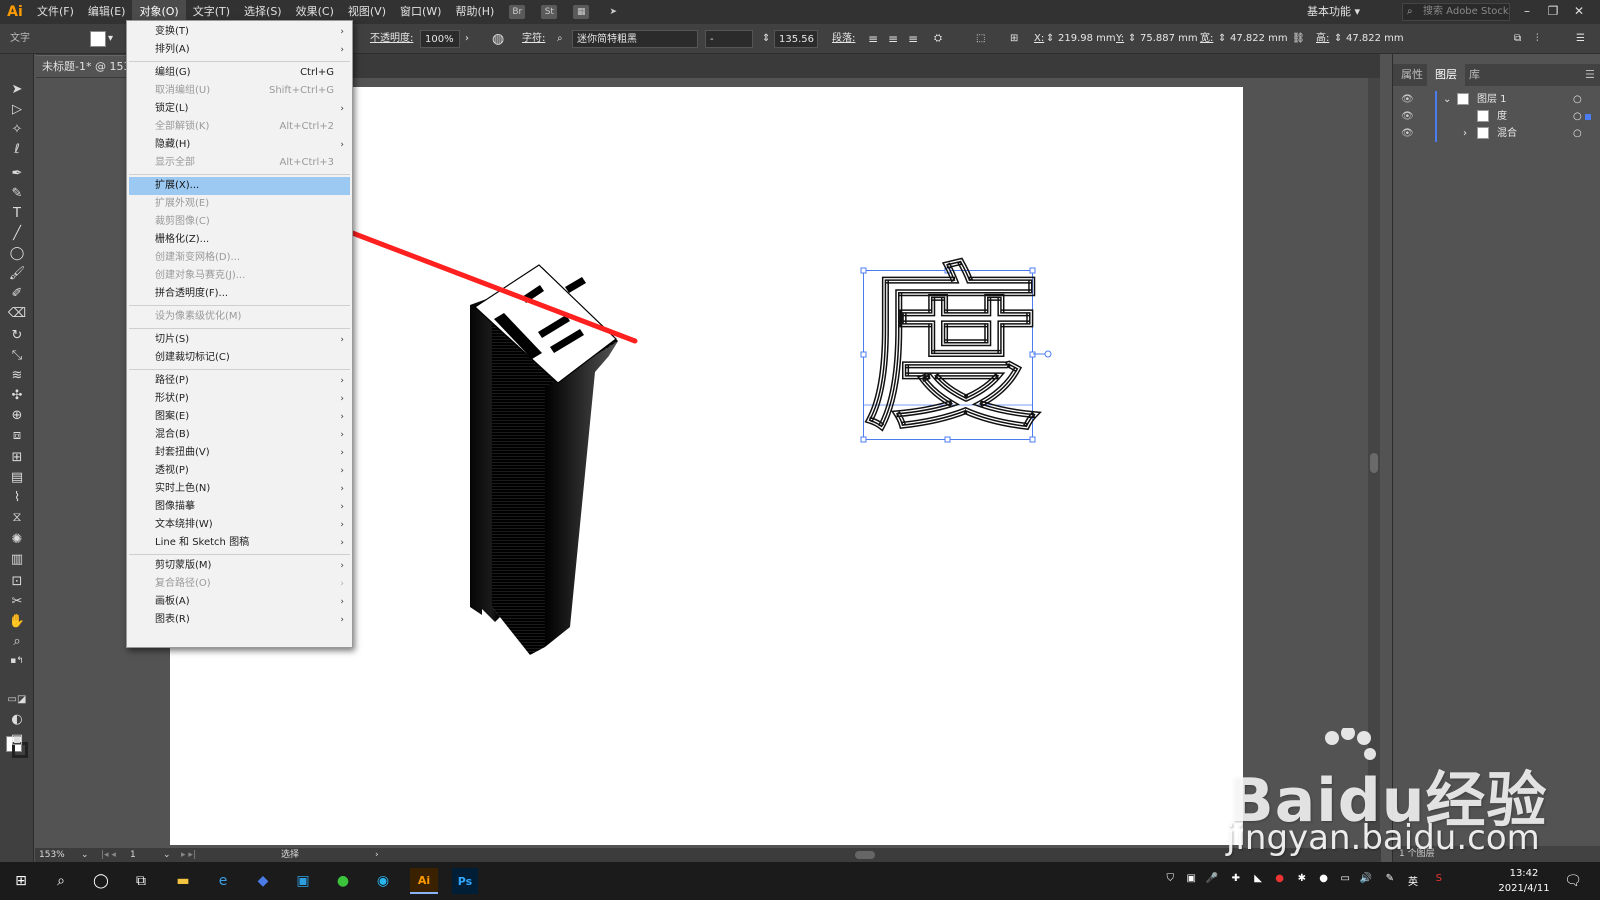  What do you see at coordinates (239, 73) in the screenshot?
I see `object-menu-item: 编组(G) Ctrl+G` at bounding box center [239, 73].